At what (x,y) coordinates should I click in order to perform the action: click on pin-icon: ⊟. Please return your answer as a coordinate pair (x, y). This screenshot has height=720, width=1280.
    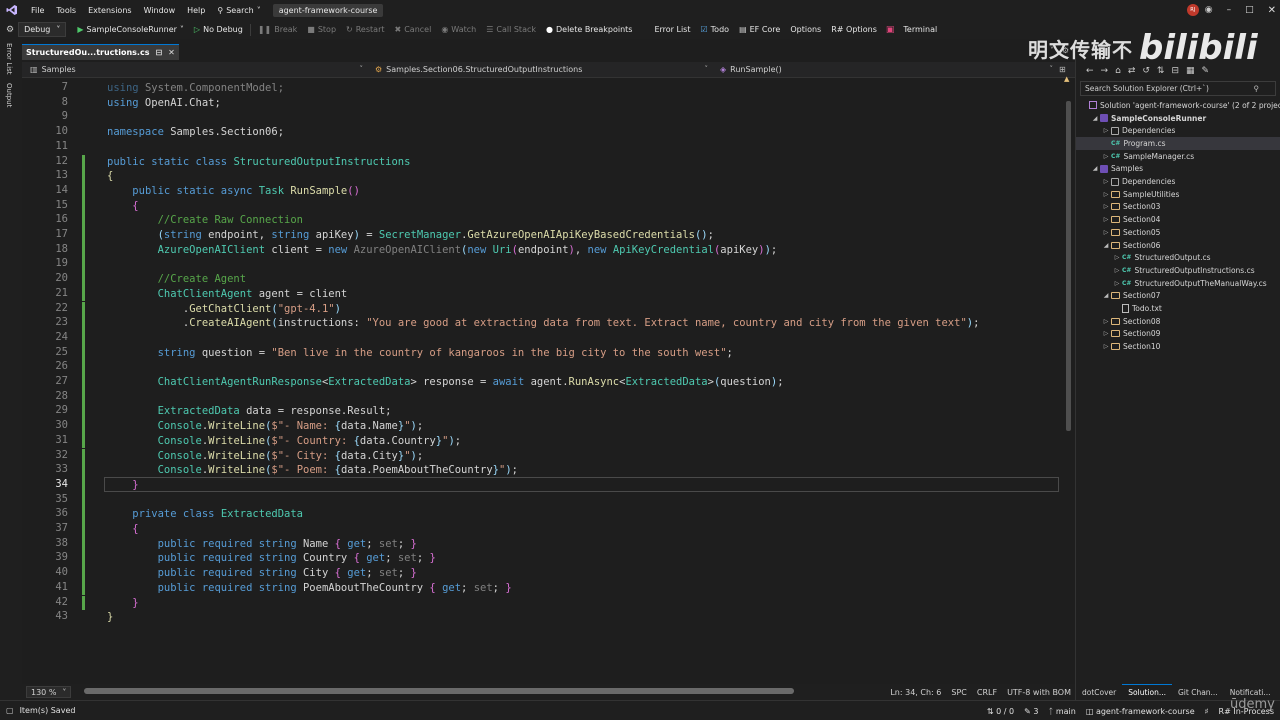
    Looking at the image, I should click on (158, 52).